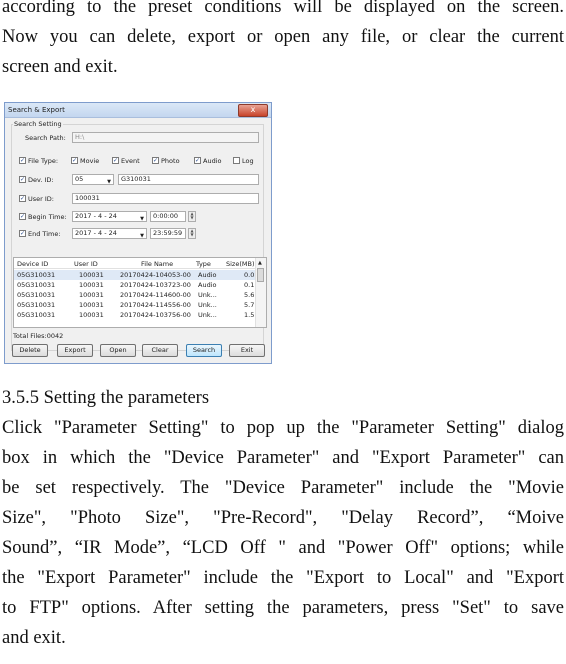 The image size is (566, 664). What do you see at coordinates (38, 336) in the screenshot?
I see `total-files-label: Total Files:0042` at bounding box center [38, 336].